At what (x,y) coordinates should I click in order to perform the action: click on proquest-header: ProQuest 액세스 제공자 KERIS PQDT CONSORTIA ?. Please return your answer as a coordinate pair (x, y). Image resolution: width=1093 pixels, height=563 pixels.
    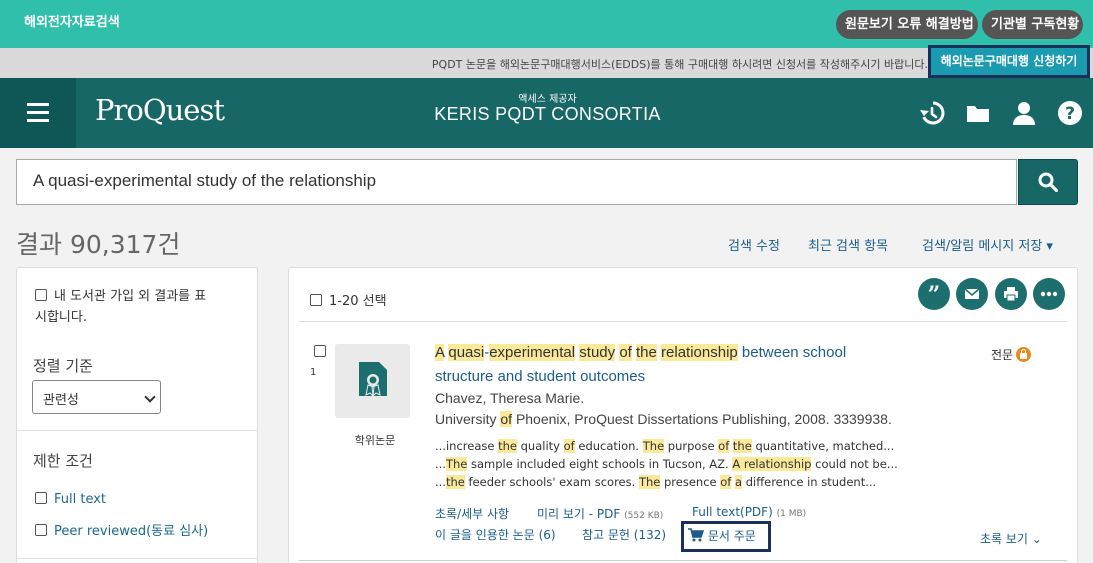
    Looking at the image, I should click on (546, 113).